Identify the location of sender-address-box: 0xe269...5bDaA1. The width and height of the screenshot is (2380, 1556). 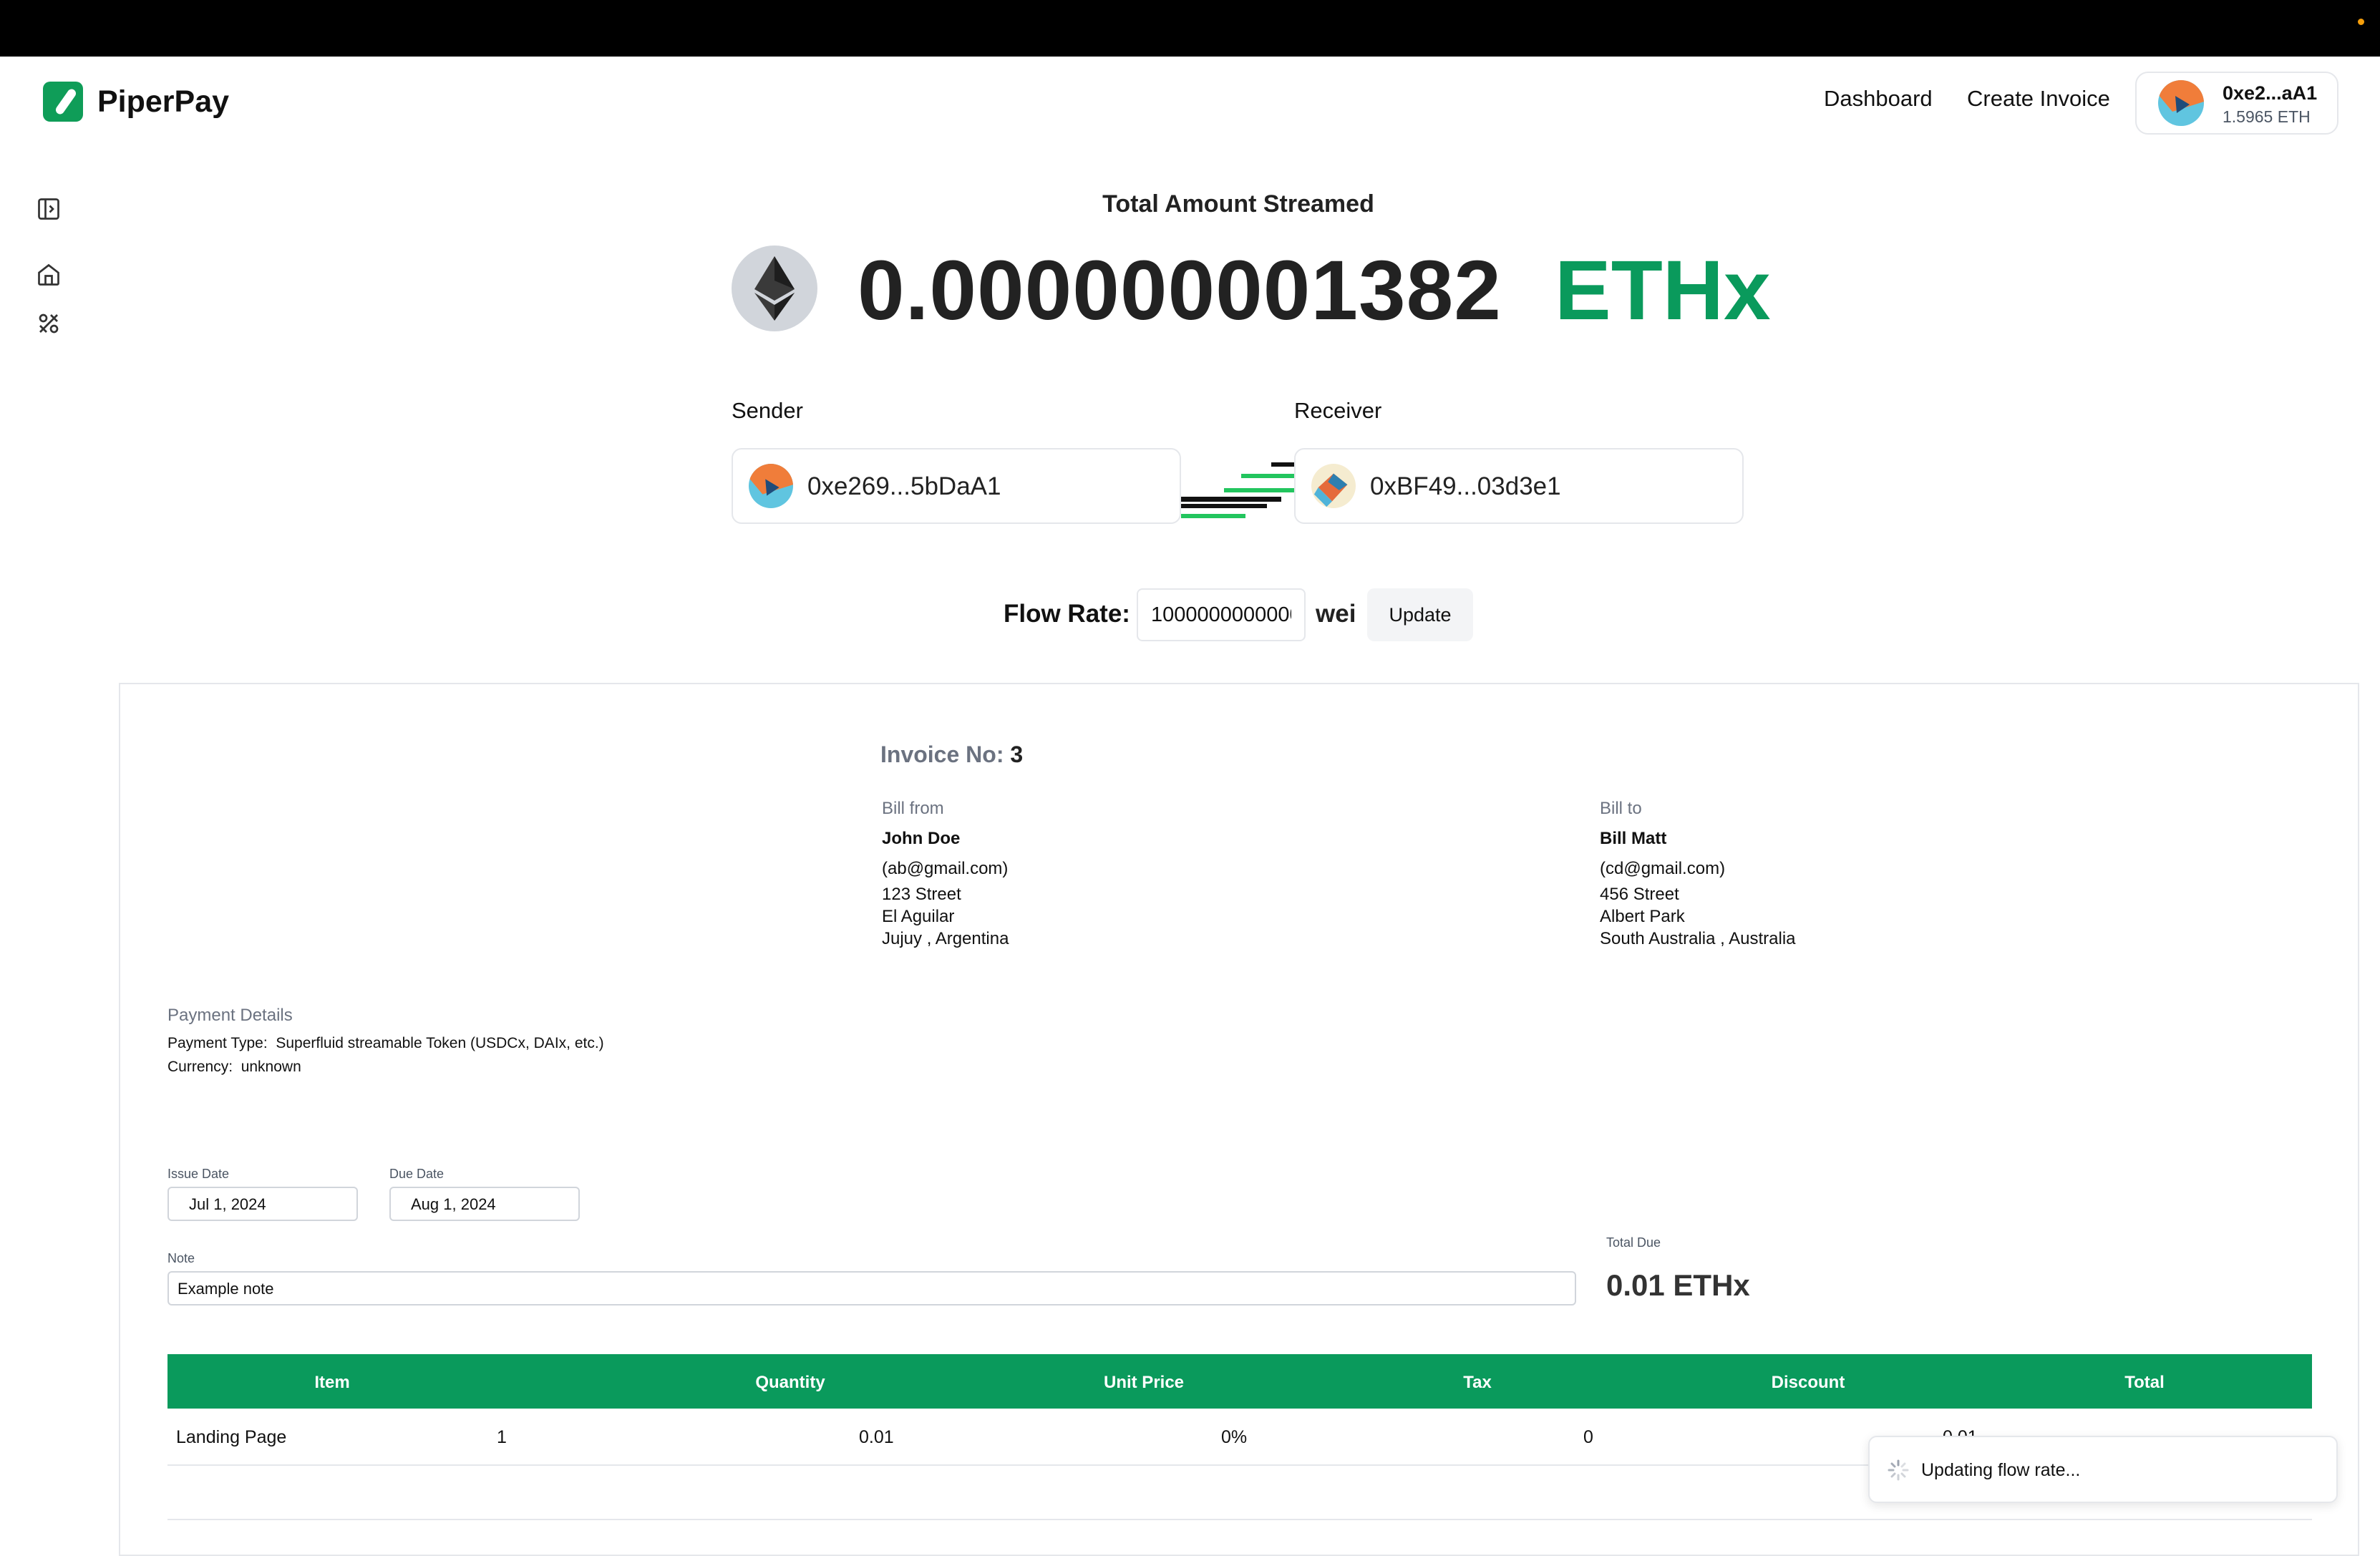
(956, 486).